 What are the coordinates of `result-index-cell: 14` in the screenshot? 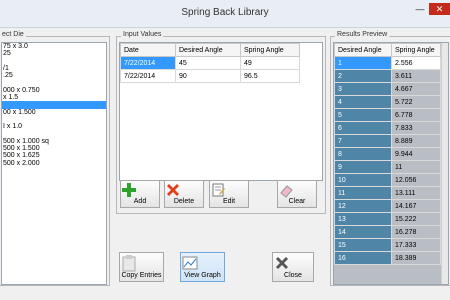 It's located at (363, 232).